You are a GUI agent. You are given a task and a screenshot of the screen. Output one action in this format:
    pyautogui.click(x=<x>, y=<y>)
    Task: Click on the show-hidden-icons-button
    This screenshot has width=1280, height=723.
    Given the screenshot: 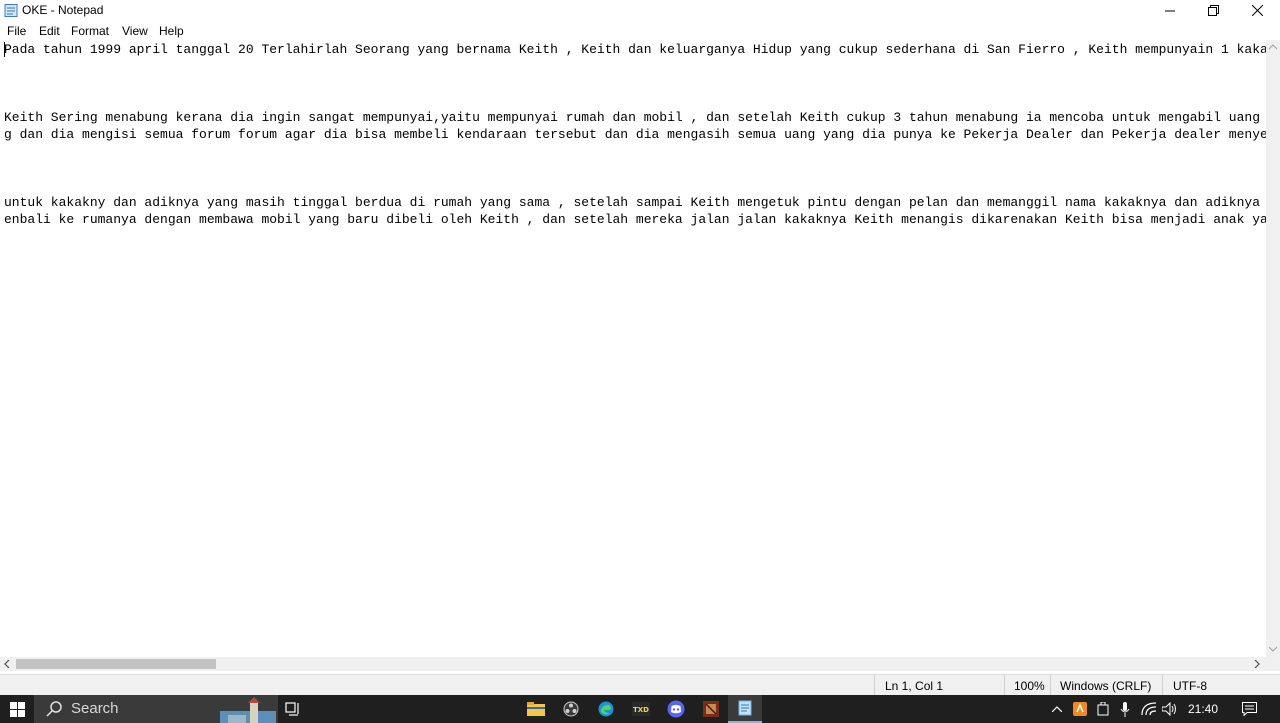 What is the action you would take?
    pyautogui.click(x=1057, y=709)
    